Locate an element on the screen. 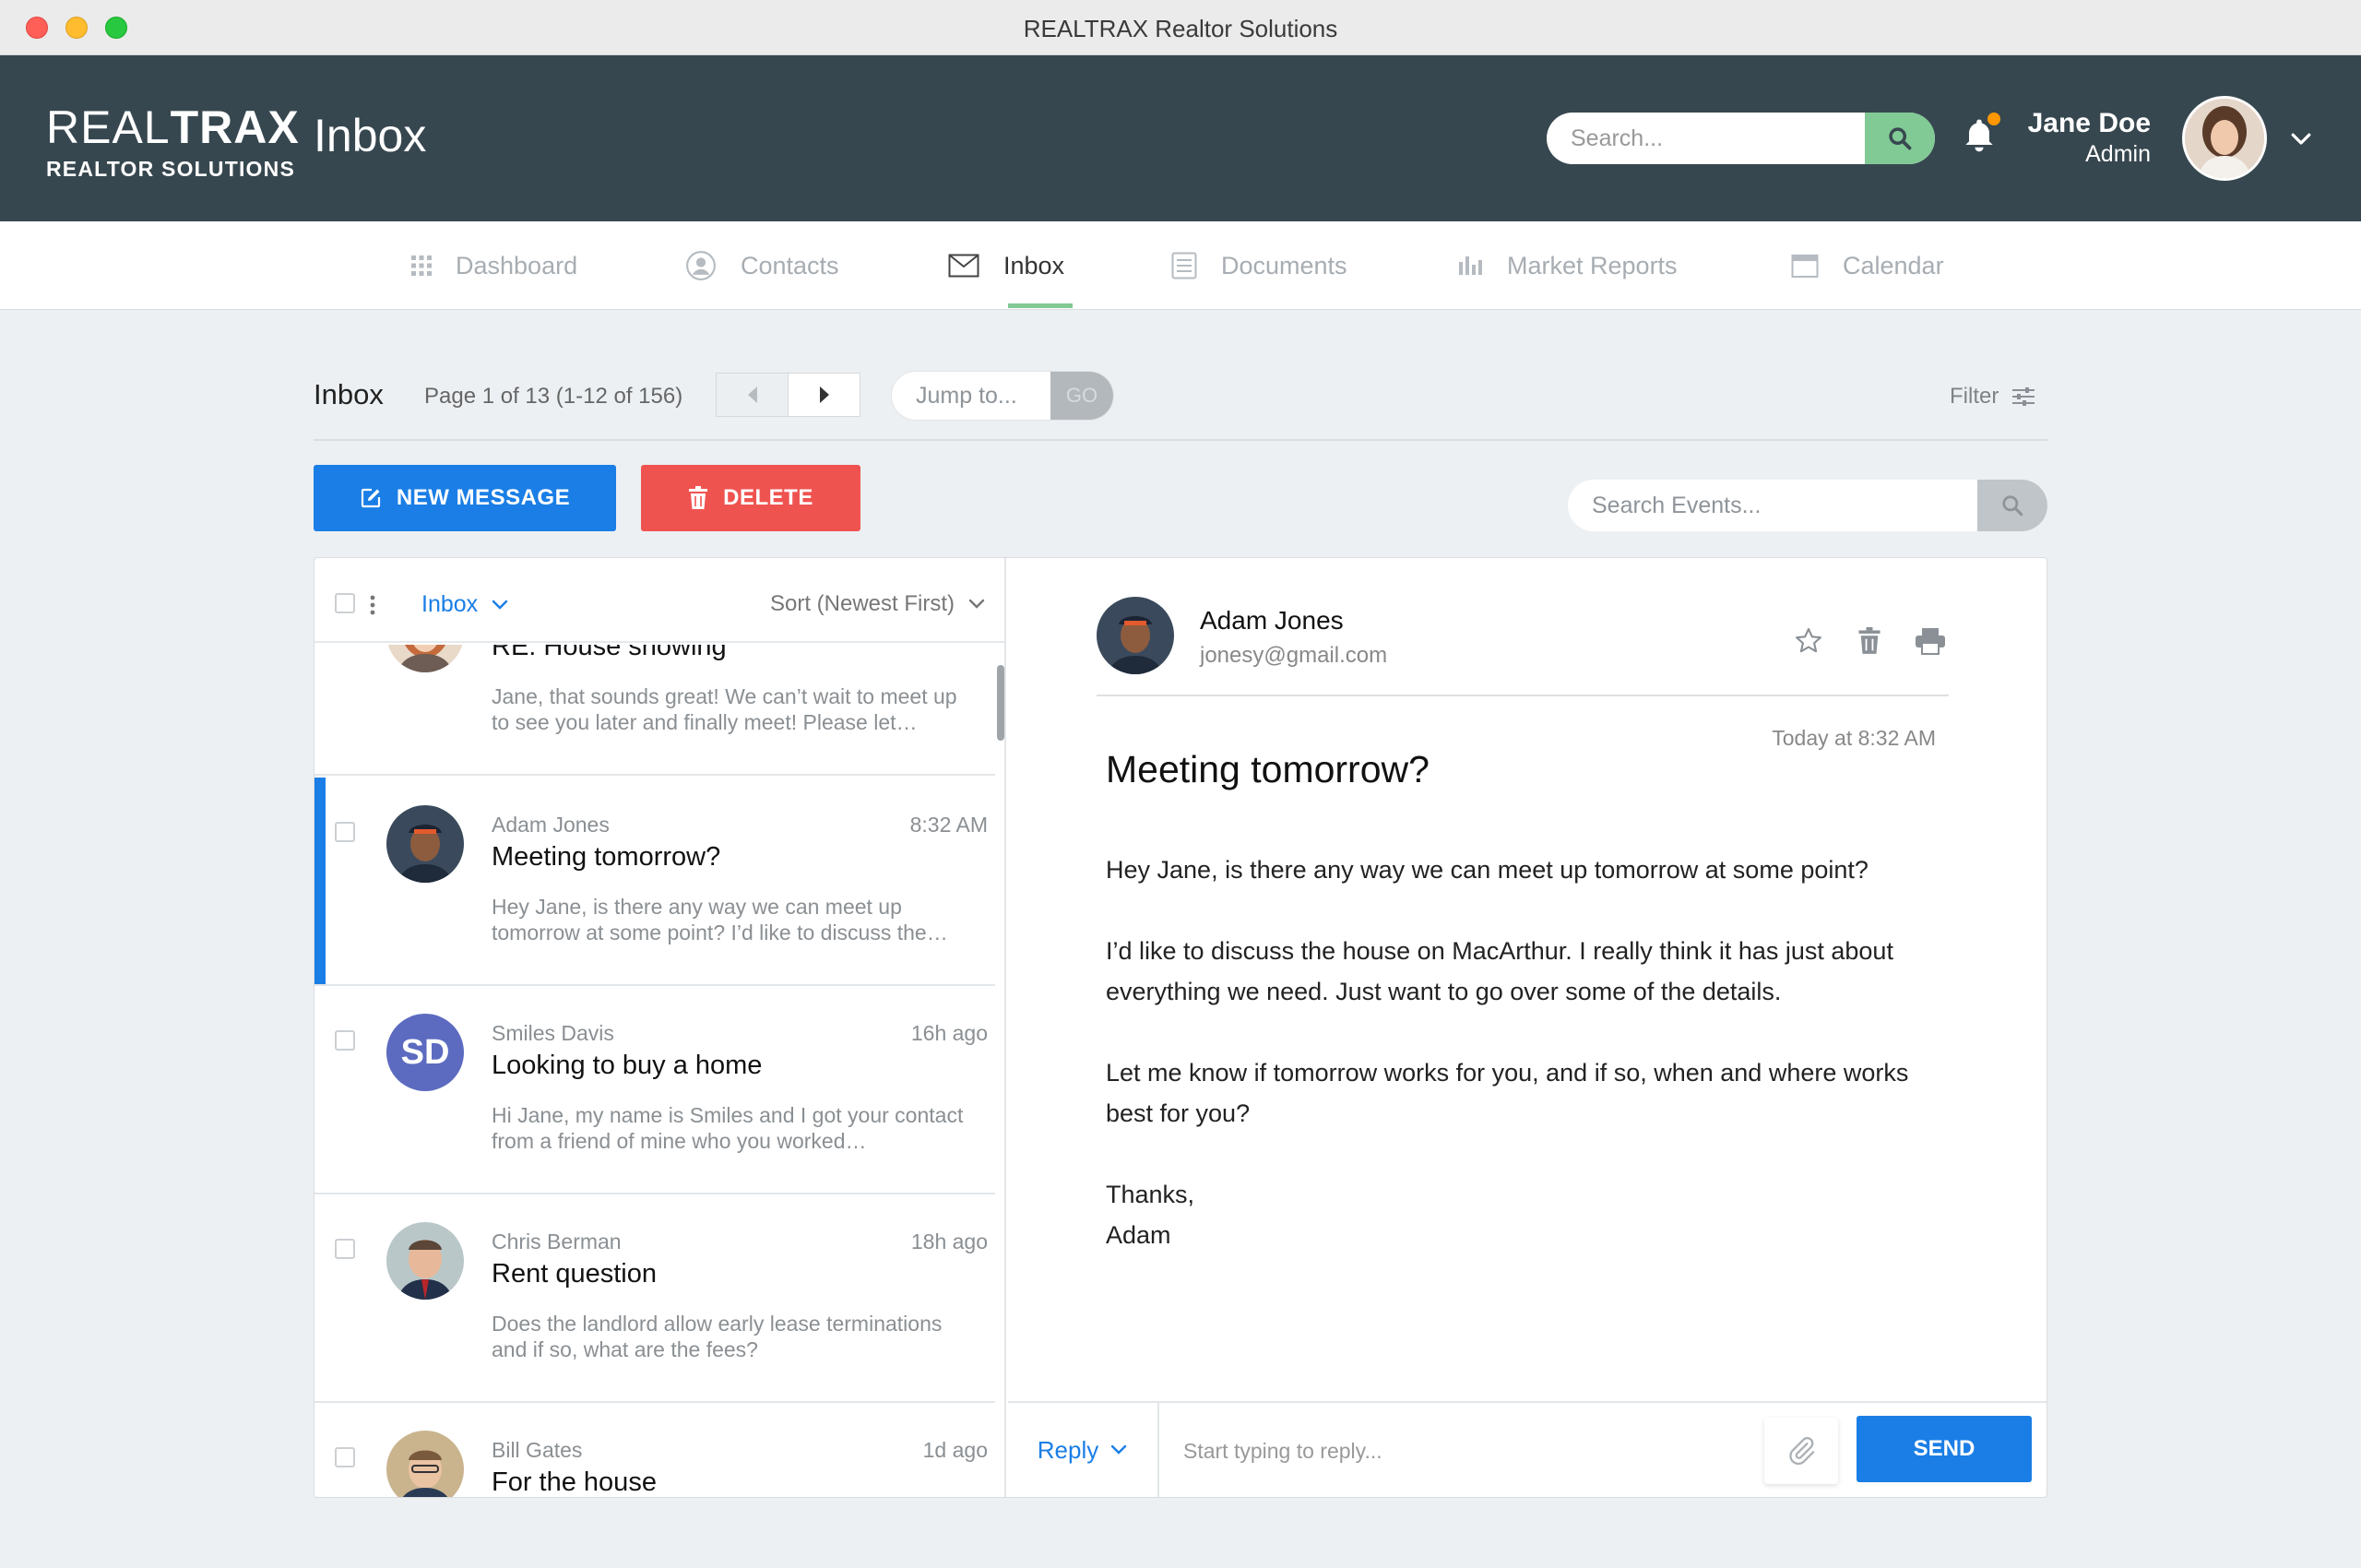 The image size is (2361, 1568). nav-item-dashboard: Dashboard is located at coordinates (494, 265).